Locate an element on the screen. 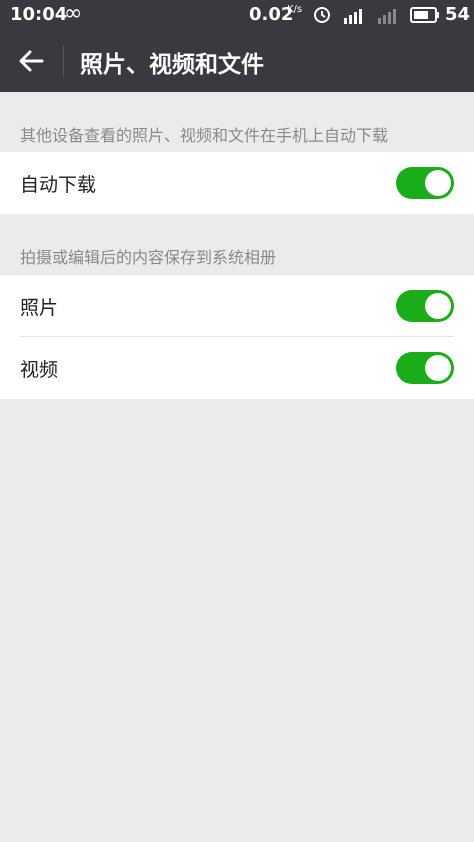 The height and width of the screenshot is (842, 474). battery-level: 54 is located at coordinates (458, 14).